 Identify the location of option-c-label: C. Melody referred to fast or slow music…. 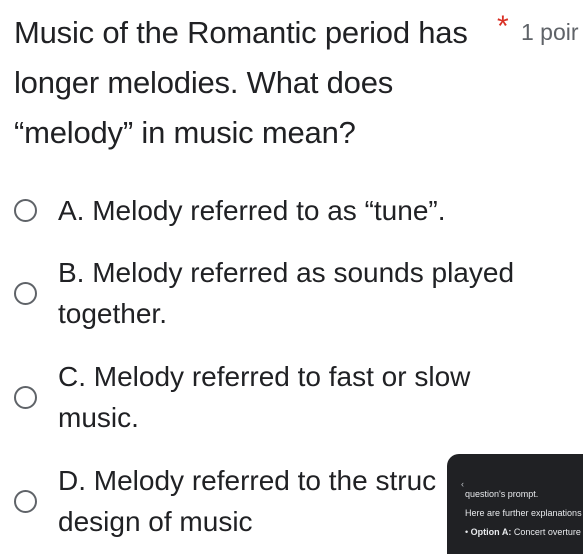
(308, 397).